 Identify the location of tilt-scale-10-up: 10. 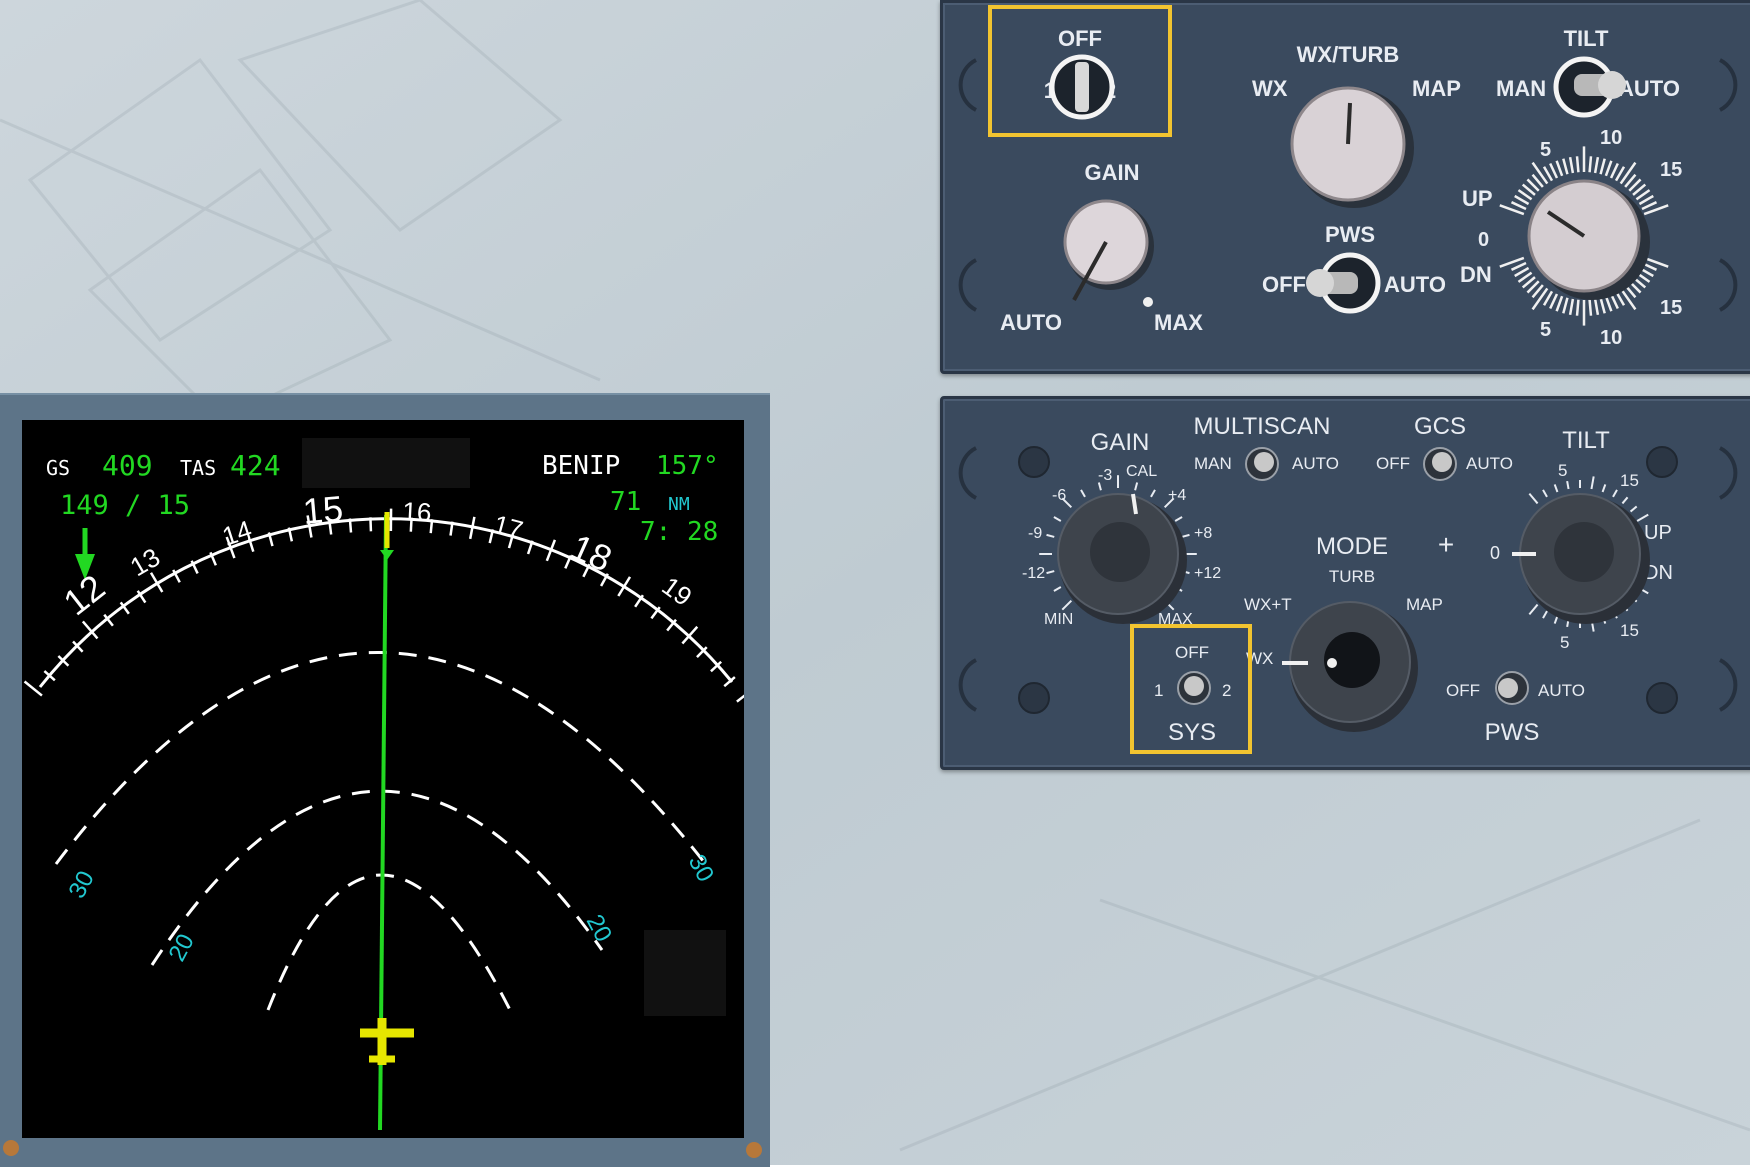
(1611, 138).